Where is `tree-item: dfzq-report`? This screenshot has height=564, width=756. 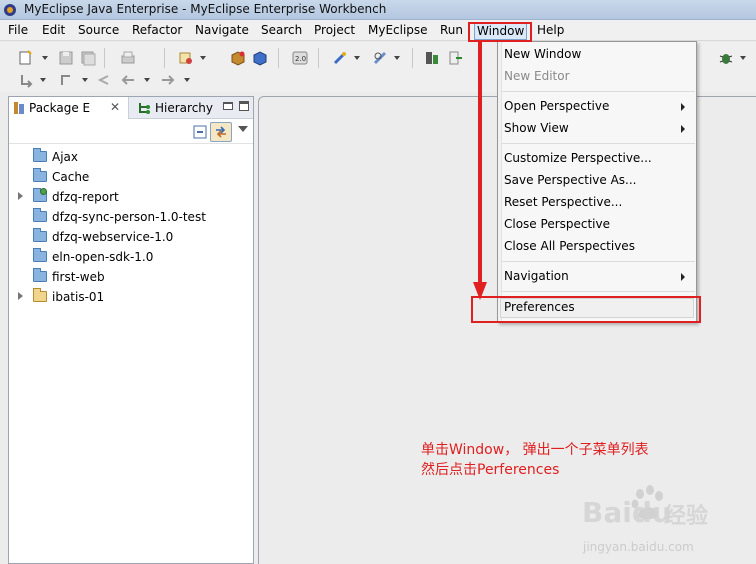 tree-item: dfzq-report is located at coordinates (131, 197).